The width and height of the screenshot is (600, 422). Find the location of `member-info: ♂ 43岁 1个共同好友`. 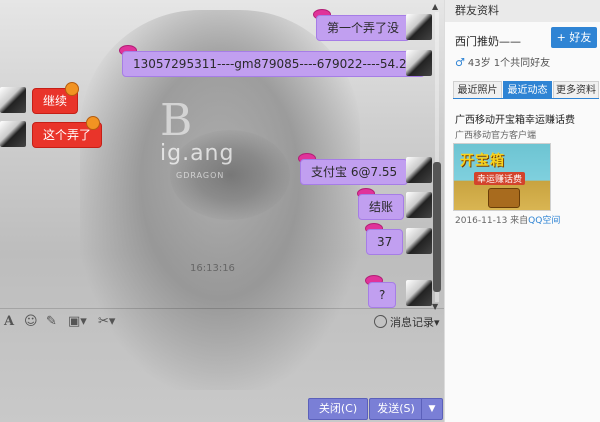

member-info: ♂ 43岁 1个共同好友 is located at coordinates (502, 61).